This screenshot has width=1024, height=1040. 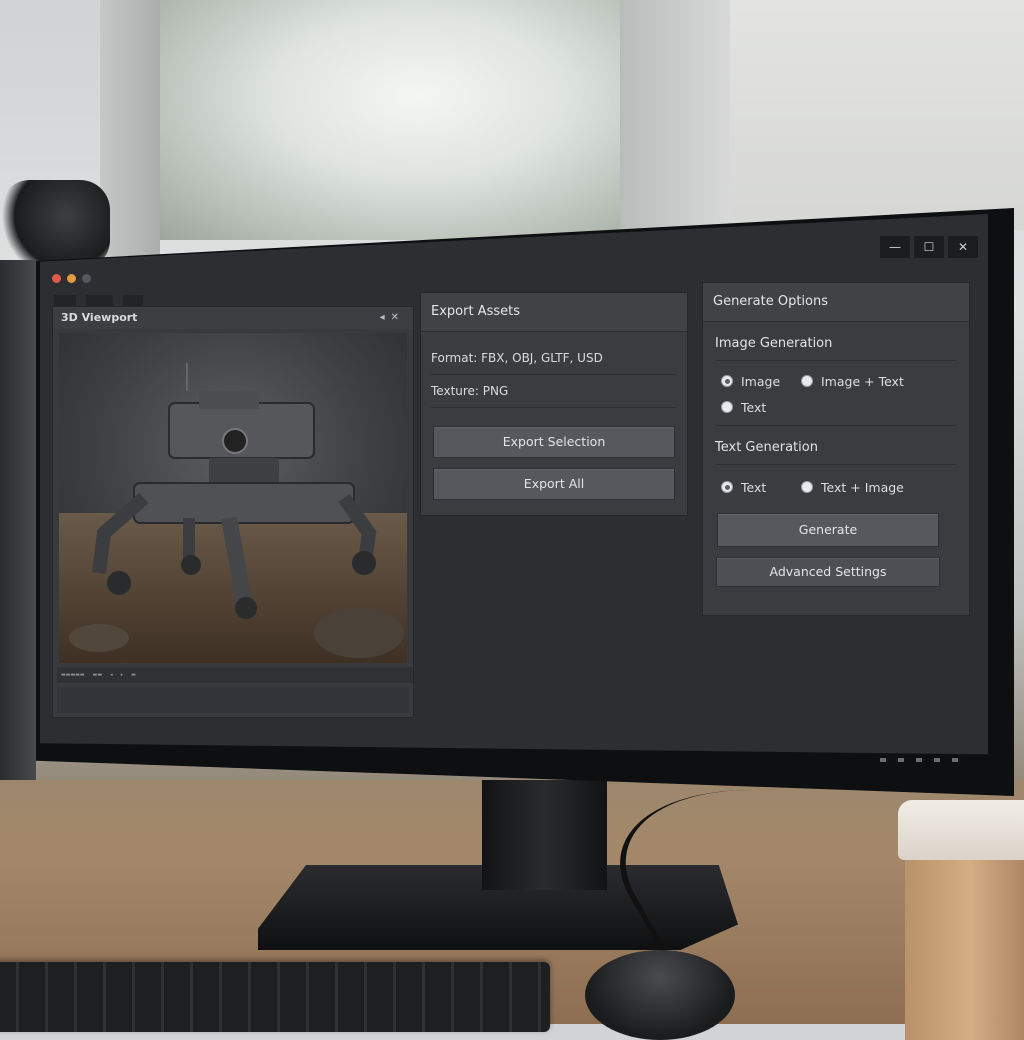 I want to click on radio-text: Text, so click(x=761, y=407).